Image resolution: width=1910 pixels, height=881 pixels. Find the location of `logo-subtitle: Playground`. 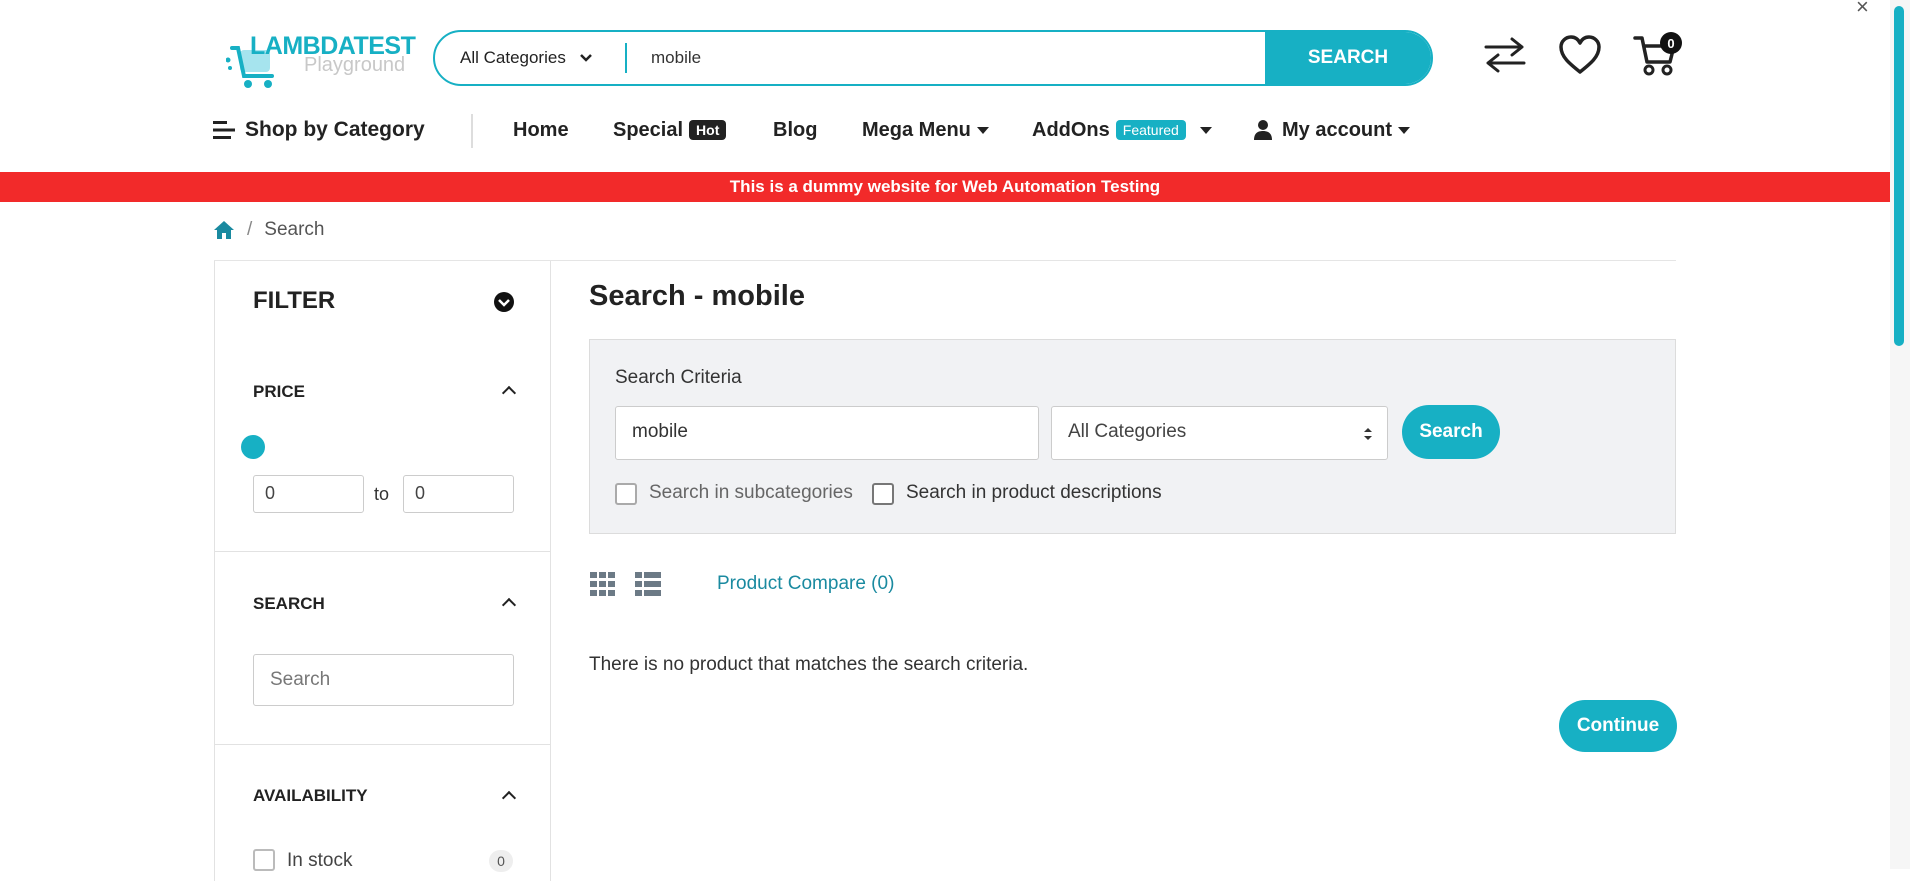

logo-subtitle: Playground is located at coordinates (355, 65).